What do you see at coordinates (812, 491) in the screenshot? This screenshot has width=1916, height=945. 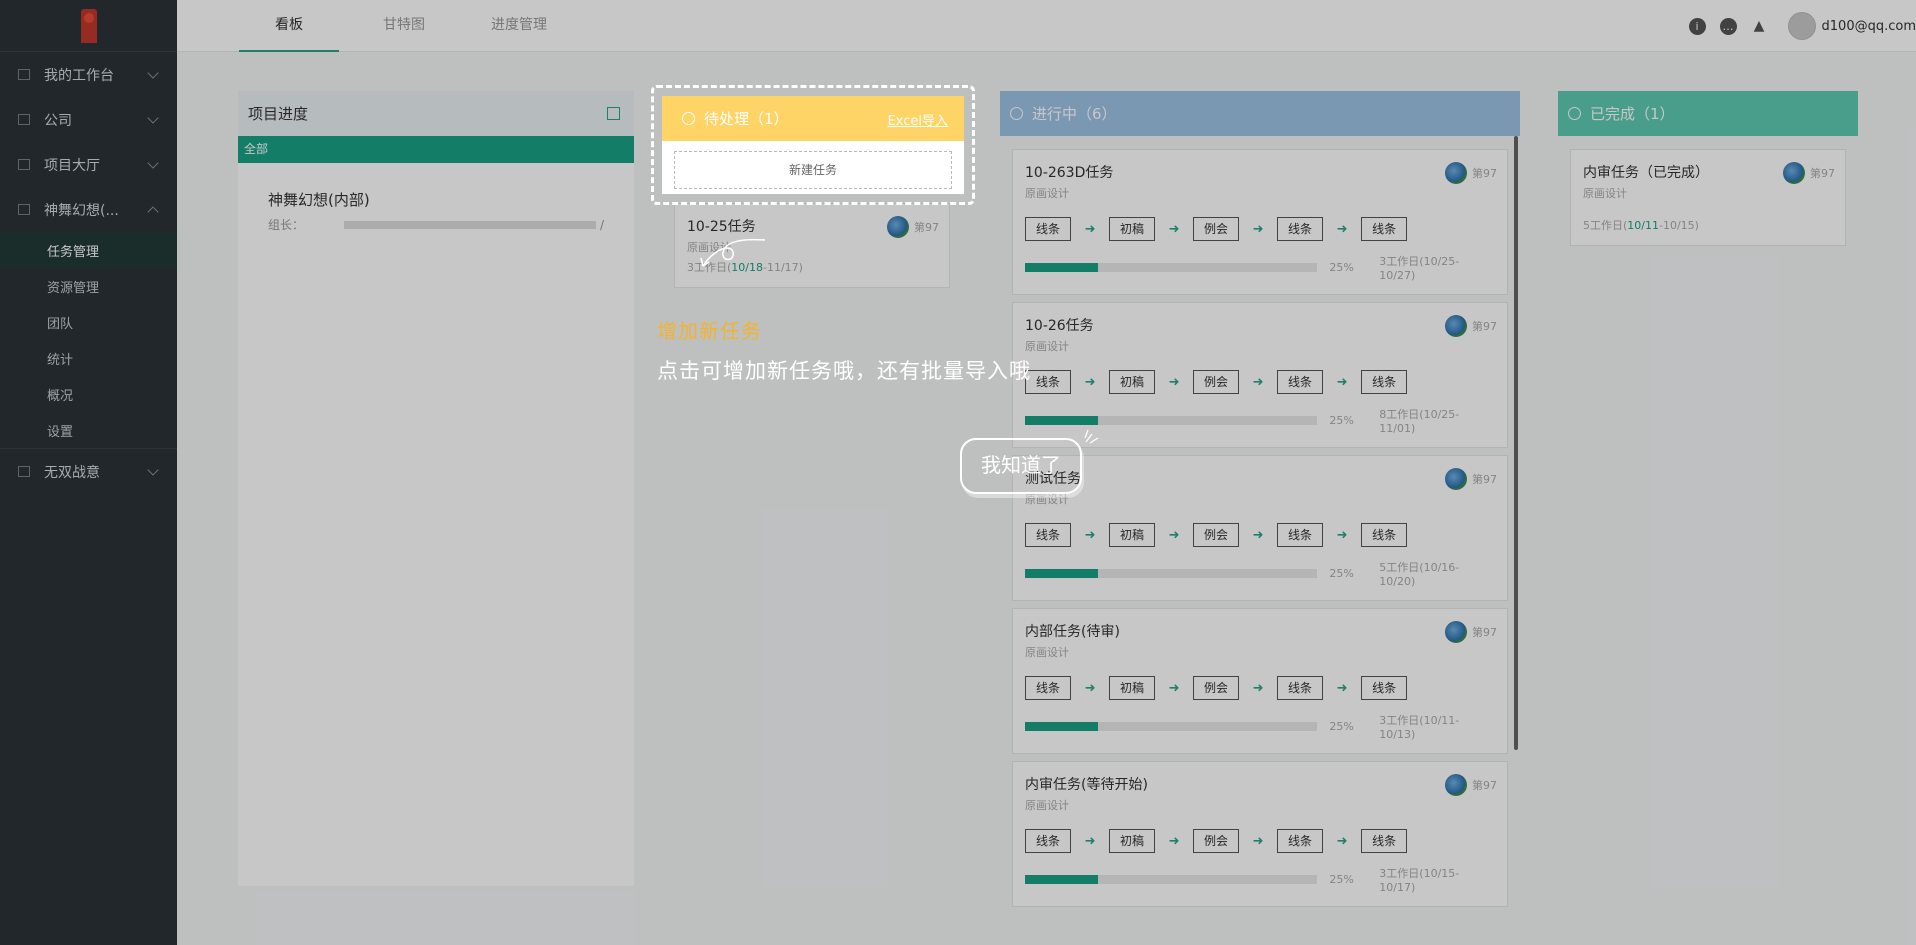 I see `todo-column: 10-25任务 原画设计 第97 3工作日(10/18-11/17)` at bounding box center [812, 491].